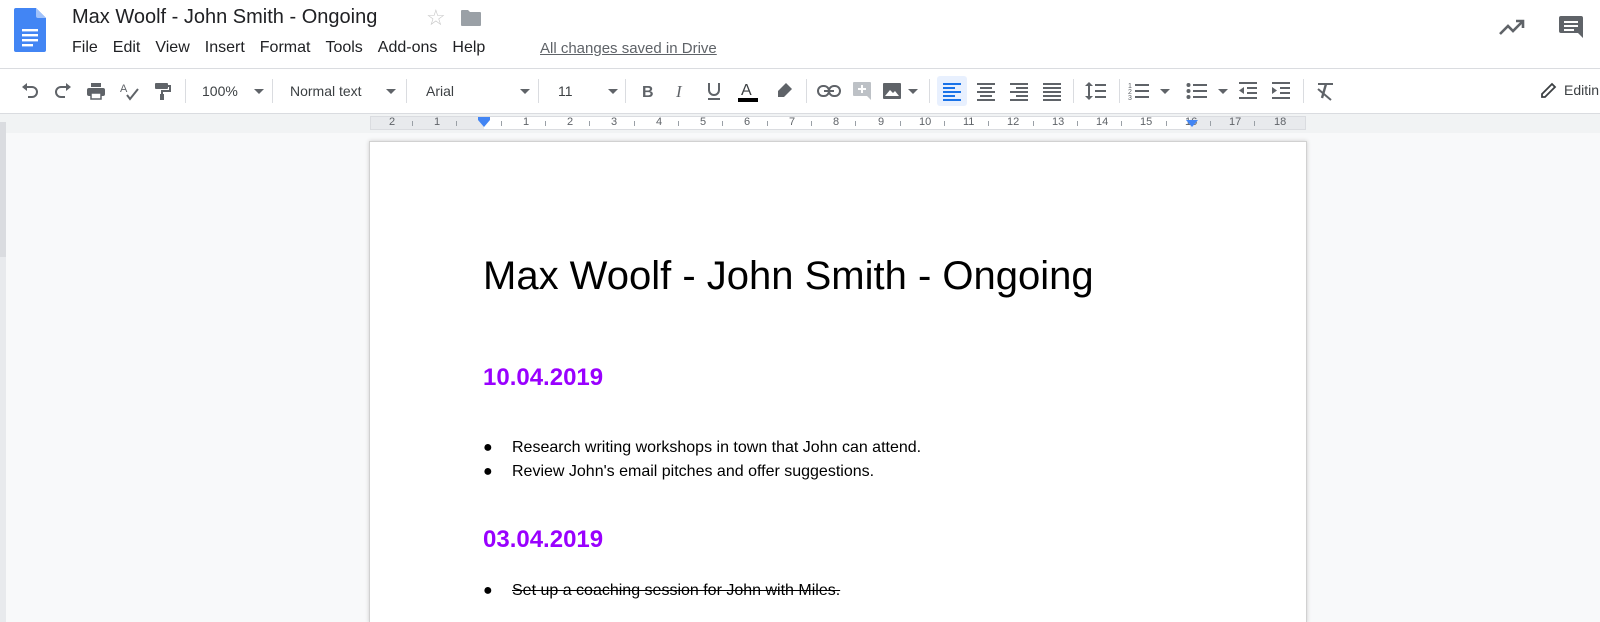  I want to click on undo-button, so click(30, 91).